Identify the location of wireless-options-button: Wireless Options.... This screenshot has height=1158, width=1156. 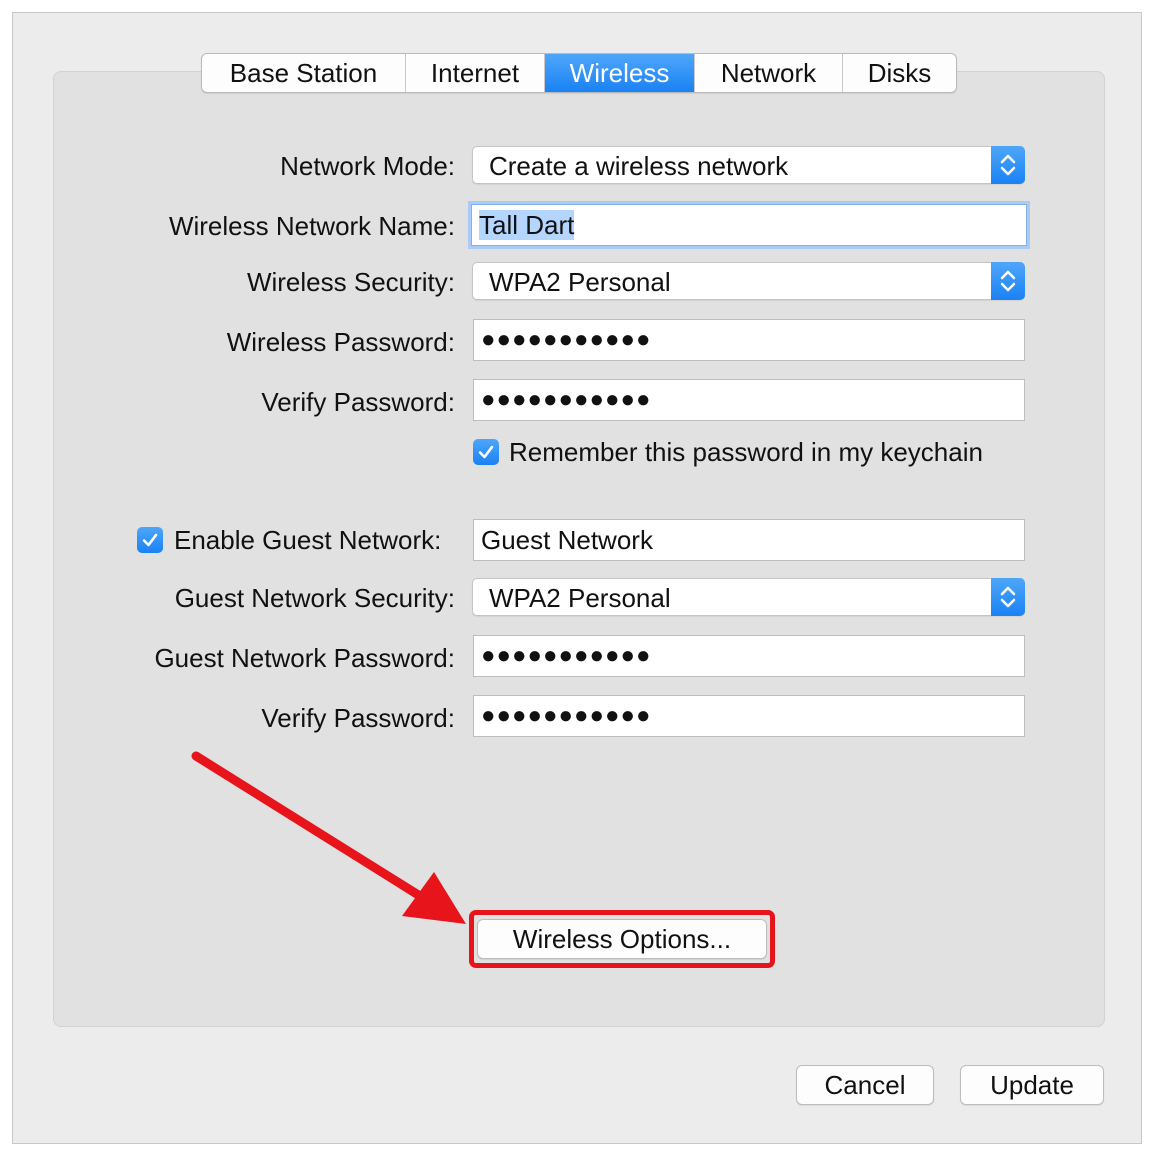
(622, 939).